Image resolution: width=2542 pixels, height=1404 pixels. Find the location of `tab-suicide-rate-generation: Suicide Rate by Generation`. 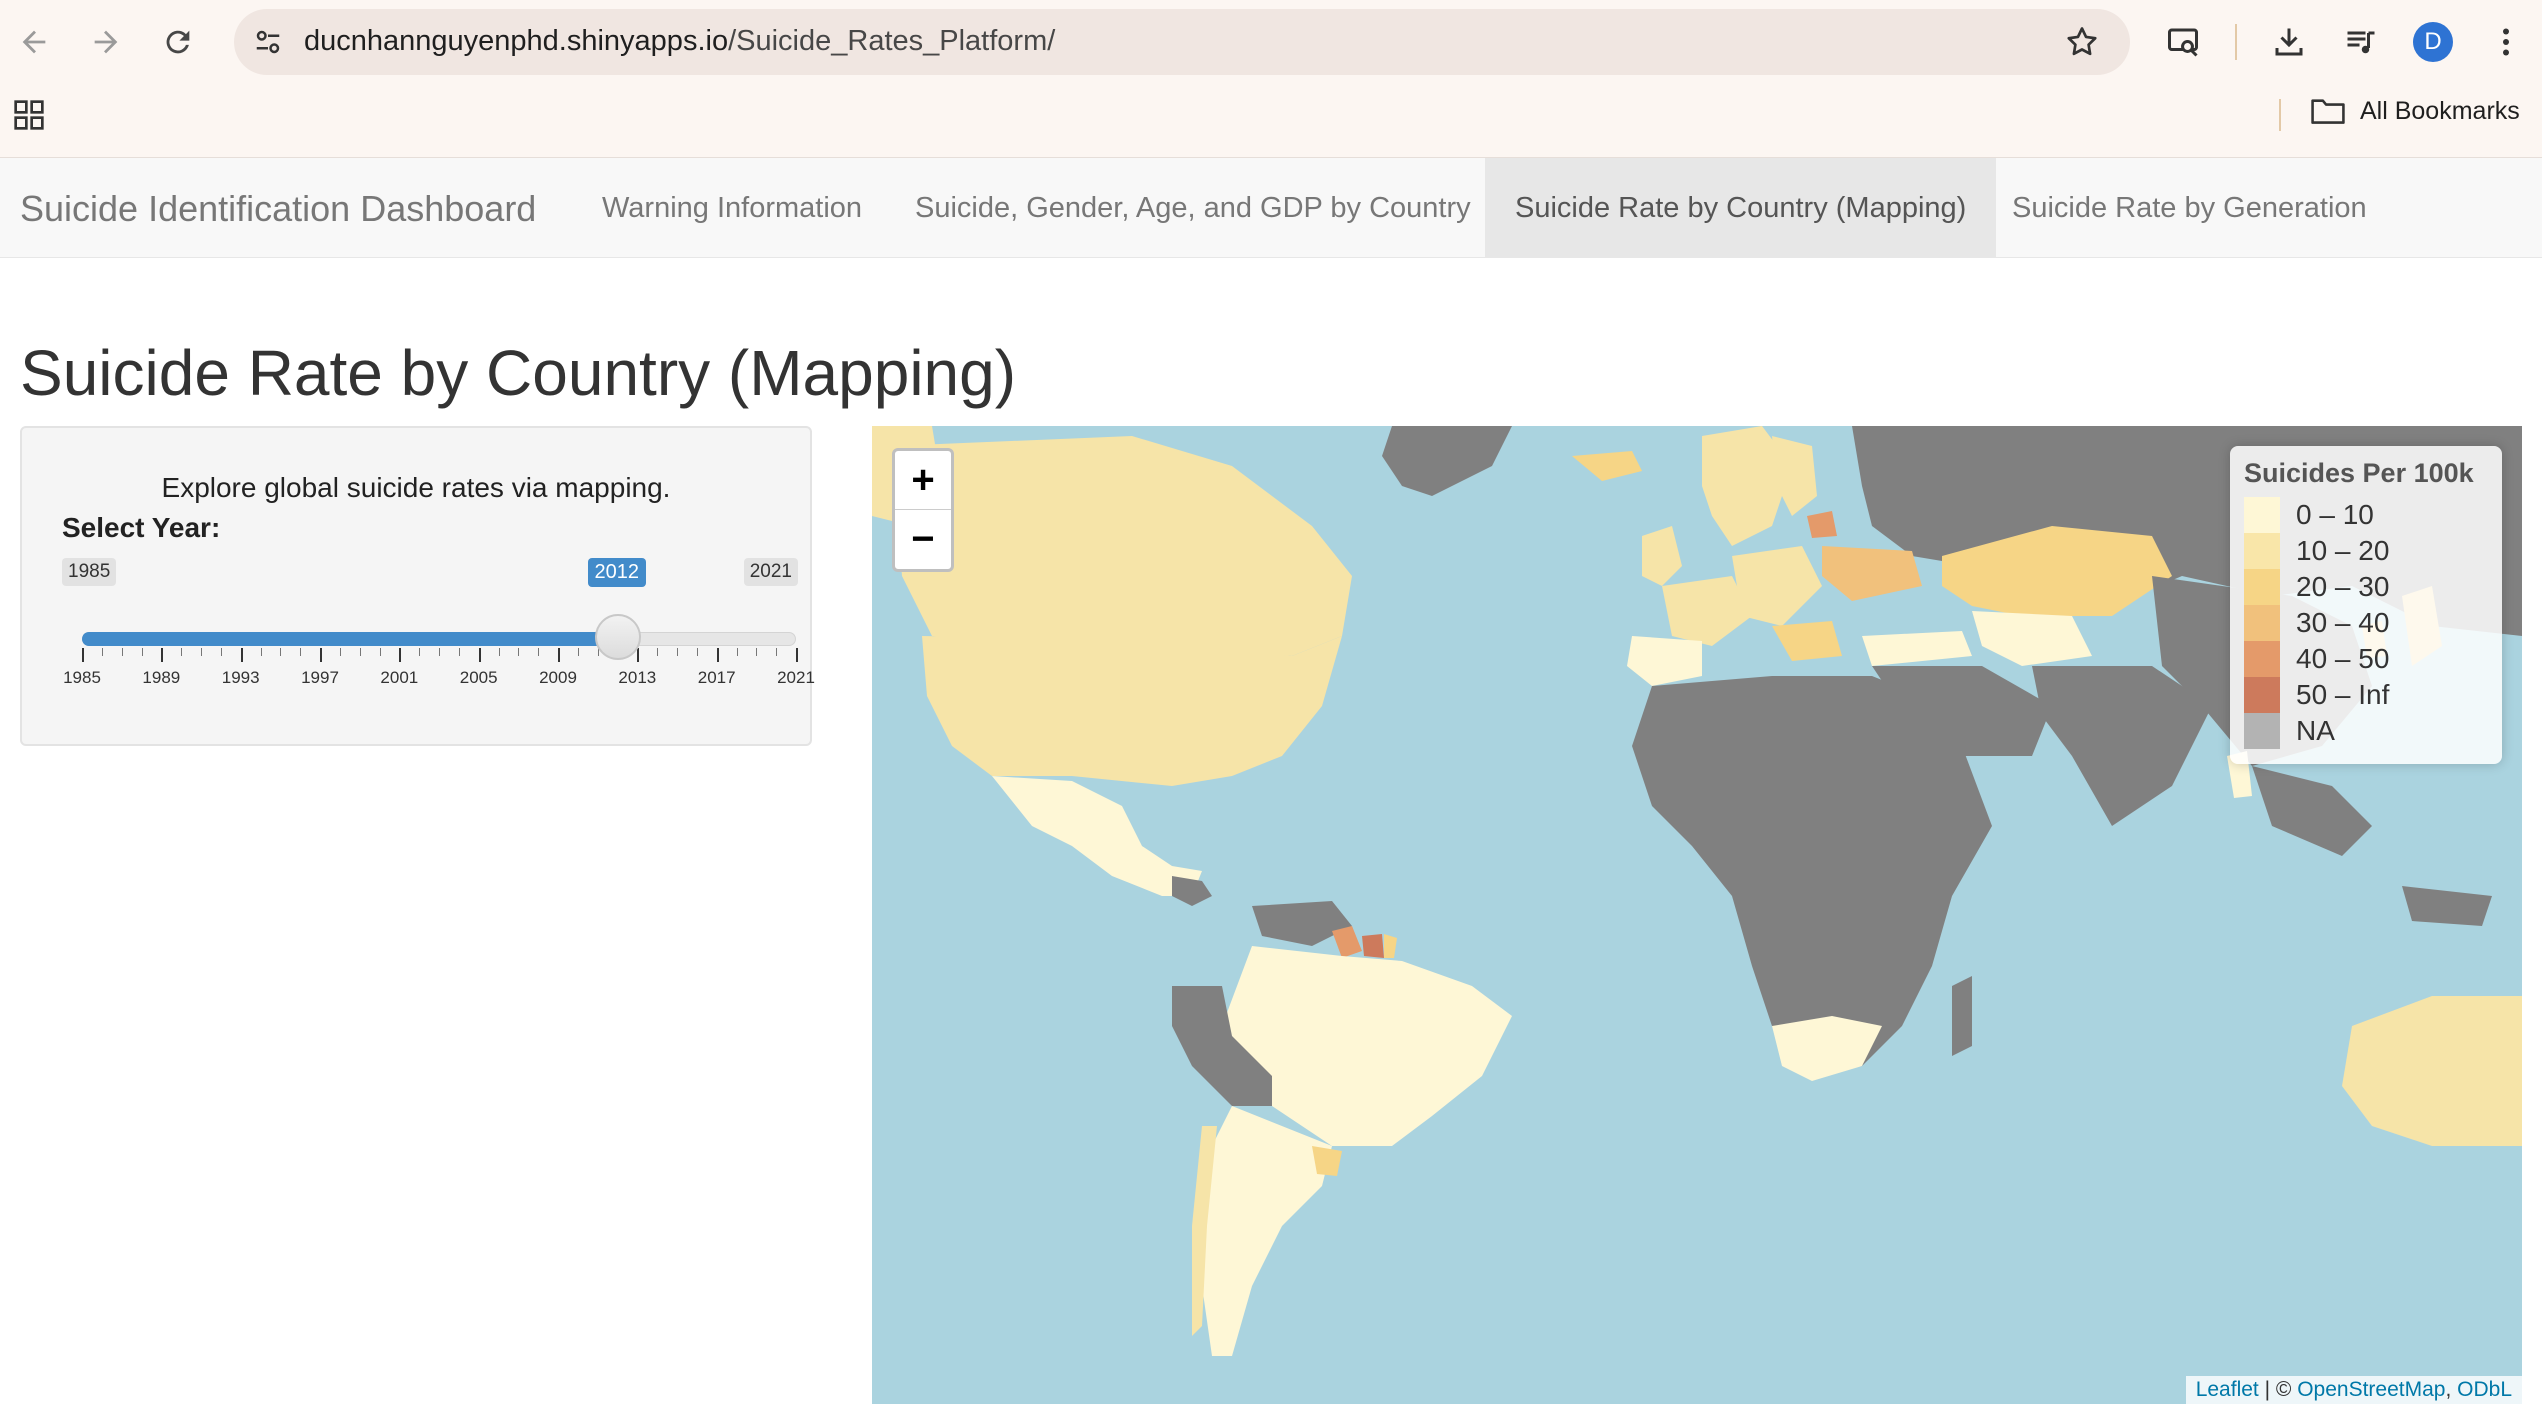

tab-suicide-rate-generation: Suicide Rate by Generation is located at coordinates (2189, 208).